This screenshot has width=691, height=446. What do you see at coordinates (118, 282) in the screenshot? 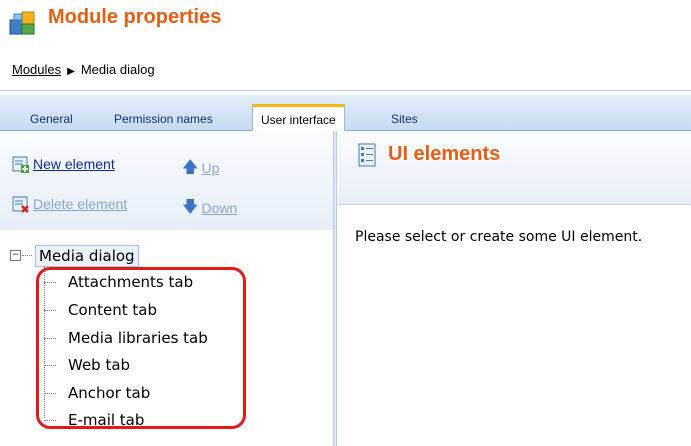
I see `tree-item-attachments-tab: Attachments tab` at bounding box center [118, 282].